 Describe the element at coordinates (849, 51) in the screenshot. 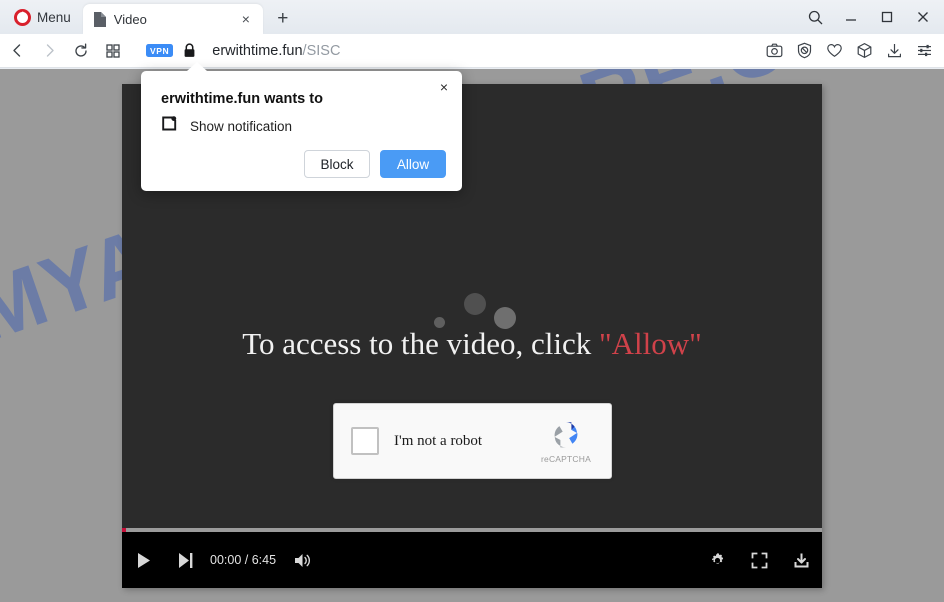

I see `address-bar-icons` at that location.